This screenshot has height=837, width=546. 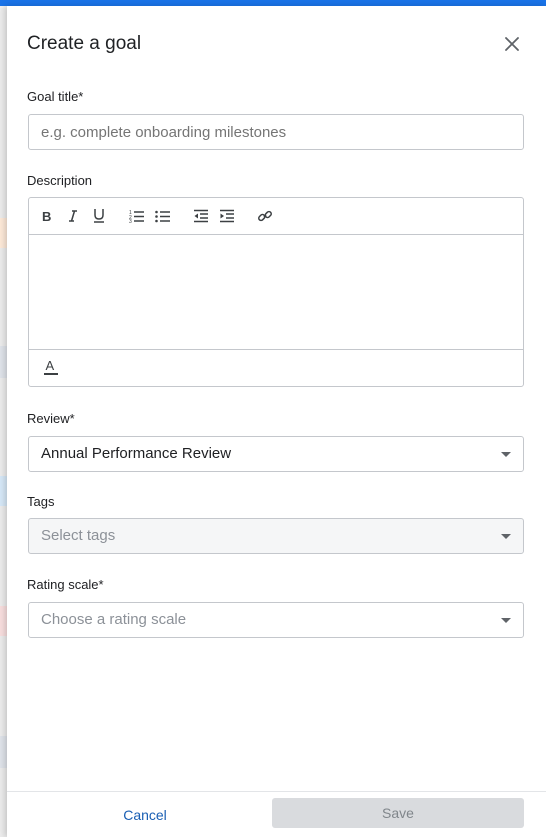 What do you see at coordinates (276, 132) in the screenshot?
I see `goal-title-input` at bounding box center [276, 132].